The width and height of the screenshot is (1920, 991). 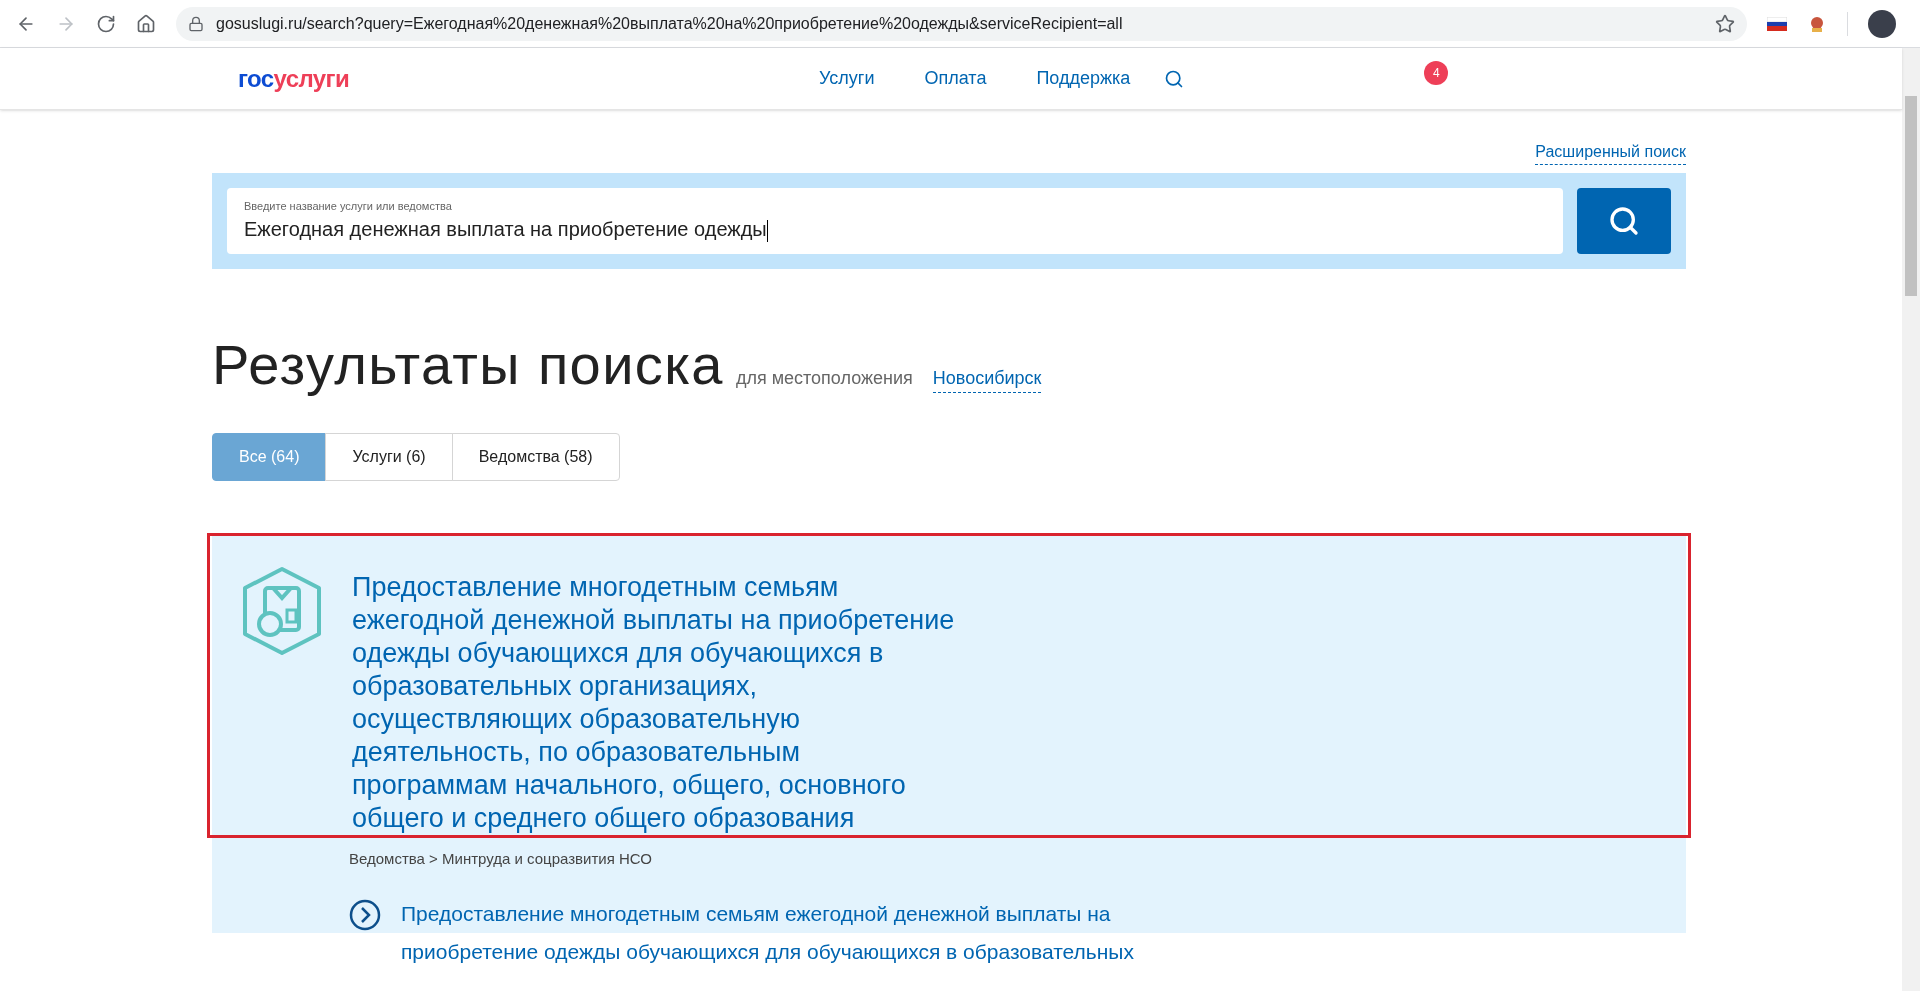 I want to click on nav-link: Оплата, so click(x=955, y=78).